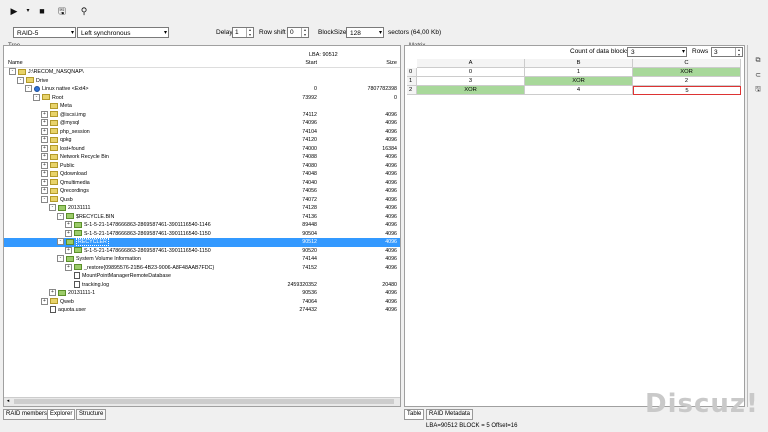 The image size is (768, 432). Describe the element at coordinates (579, 90) in the screenshot. I see `matrix-cell: 4` at that location.